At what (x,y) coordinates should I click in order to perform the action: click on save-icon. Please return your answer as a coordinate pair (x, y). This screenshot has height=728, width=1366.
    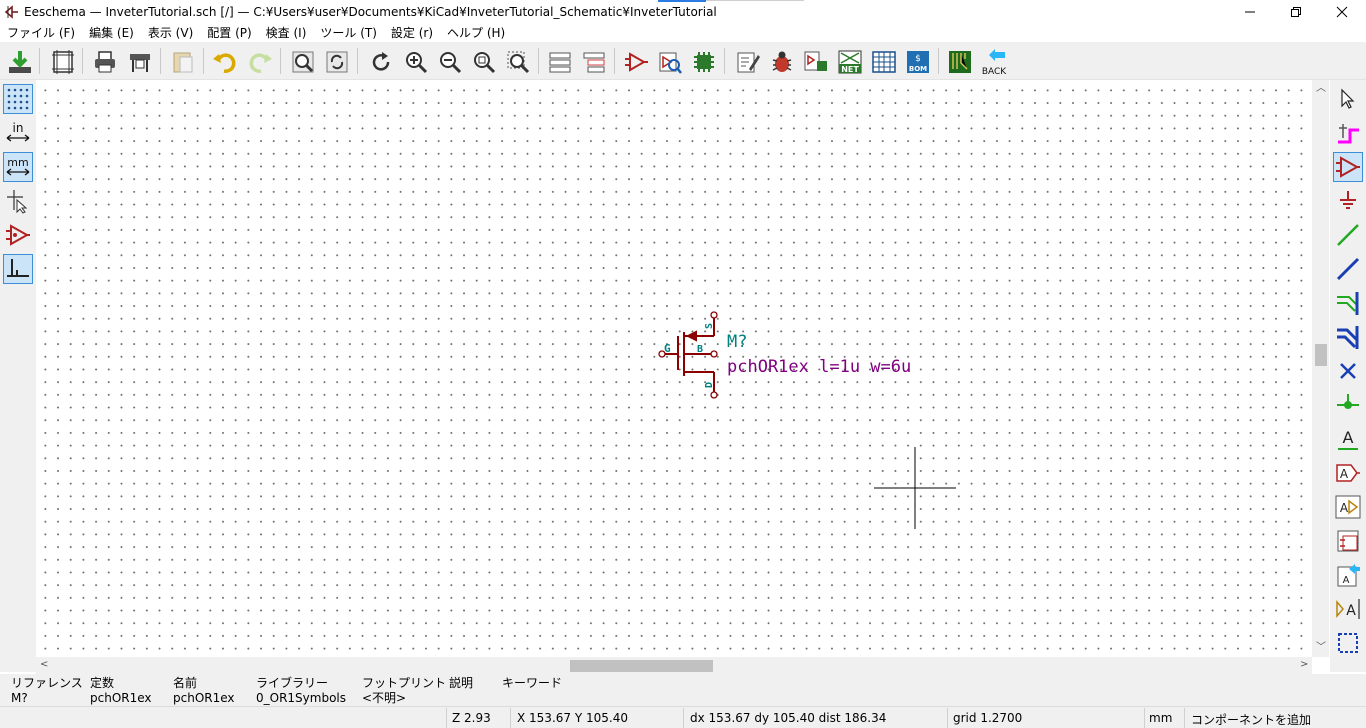
    Looking at the image, I should click on (20, 62).